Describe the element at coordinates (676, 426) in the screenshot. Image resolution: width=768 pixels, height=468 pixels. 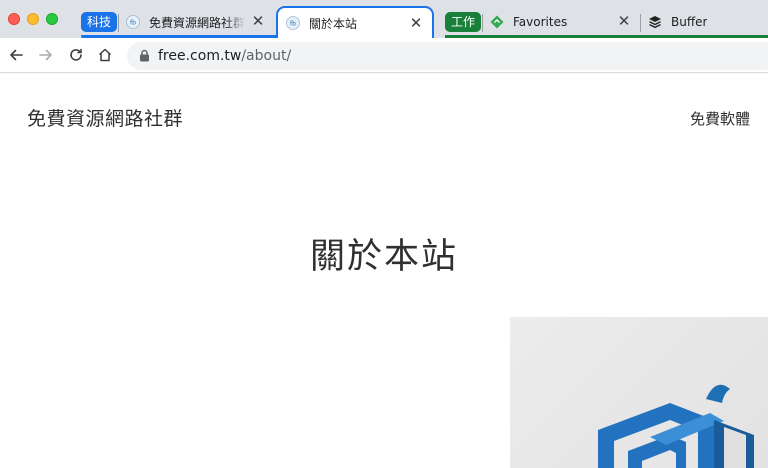
I see `site-logo-cube-icon` at that location.